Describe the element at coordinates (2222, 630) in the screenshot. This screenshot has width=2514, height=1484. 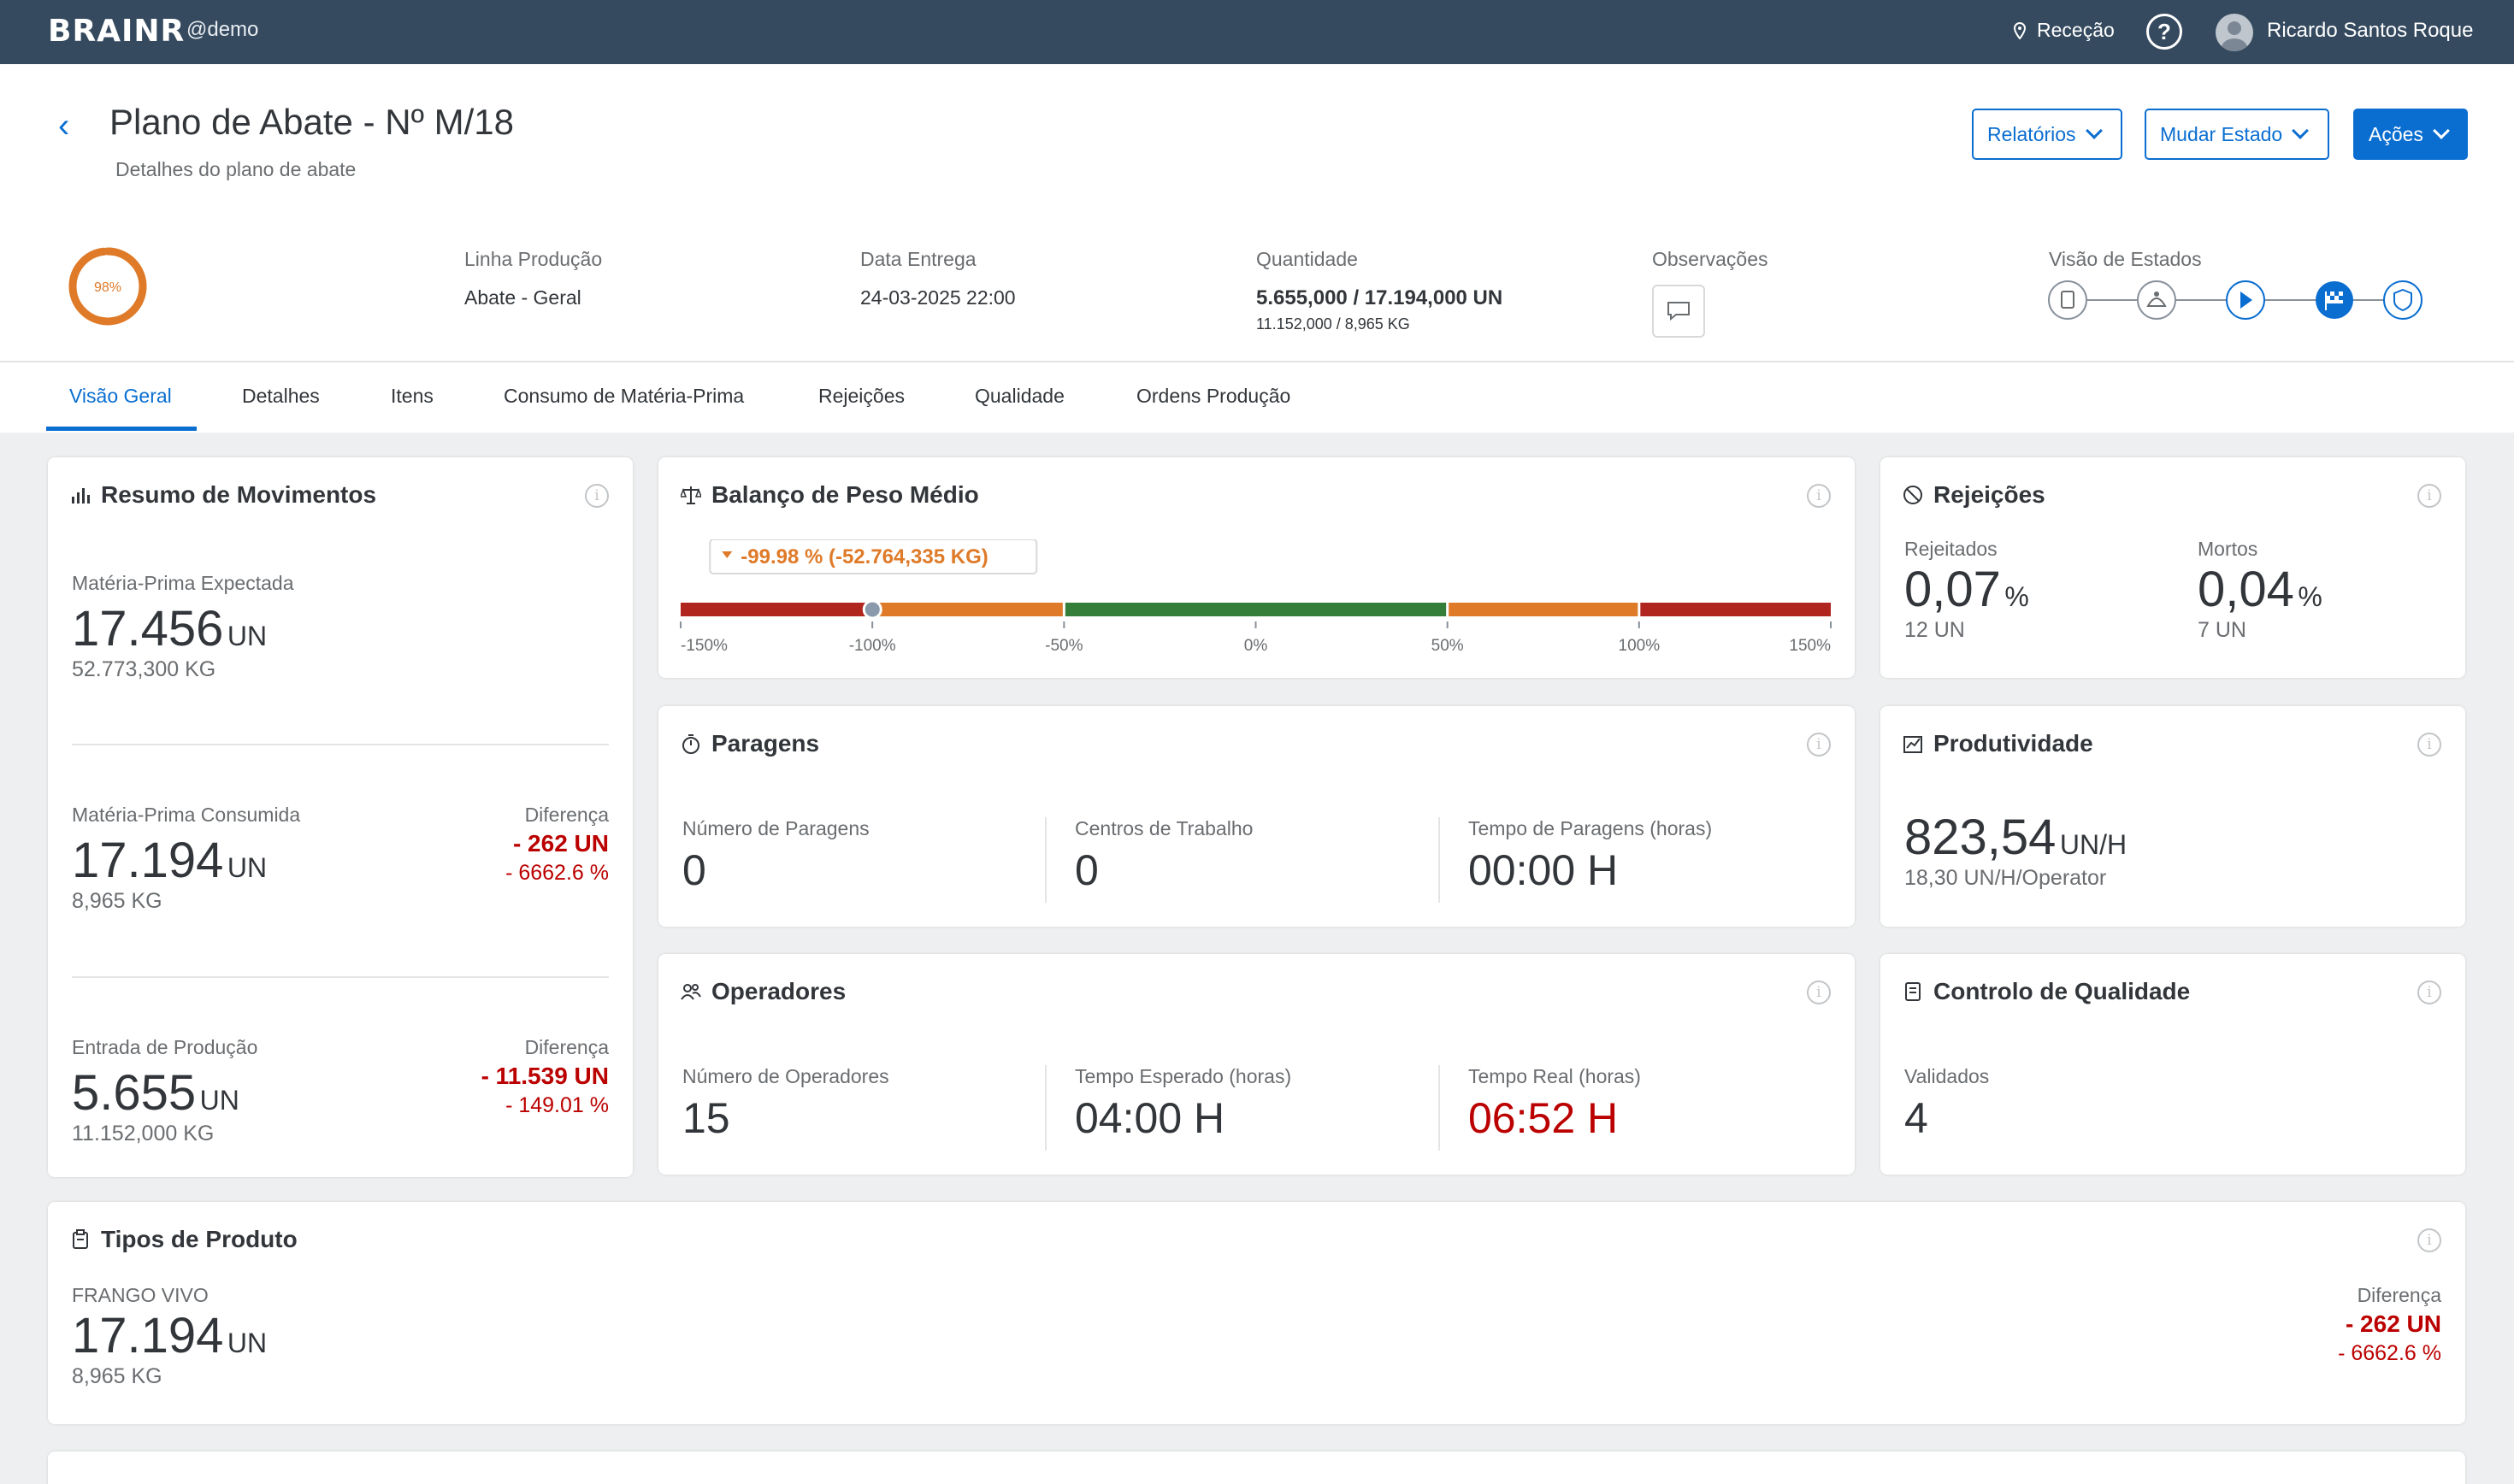
I see `dead-units: 7 UN` at that location.